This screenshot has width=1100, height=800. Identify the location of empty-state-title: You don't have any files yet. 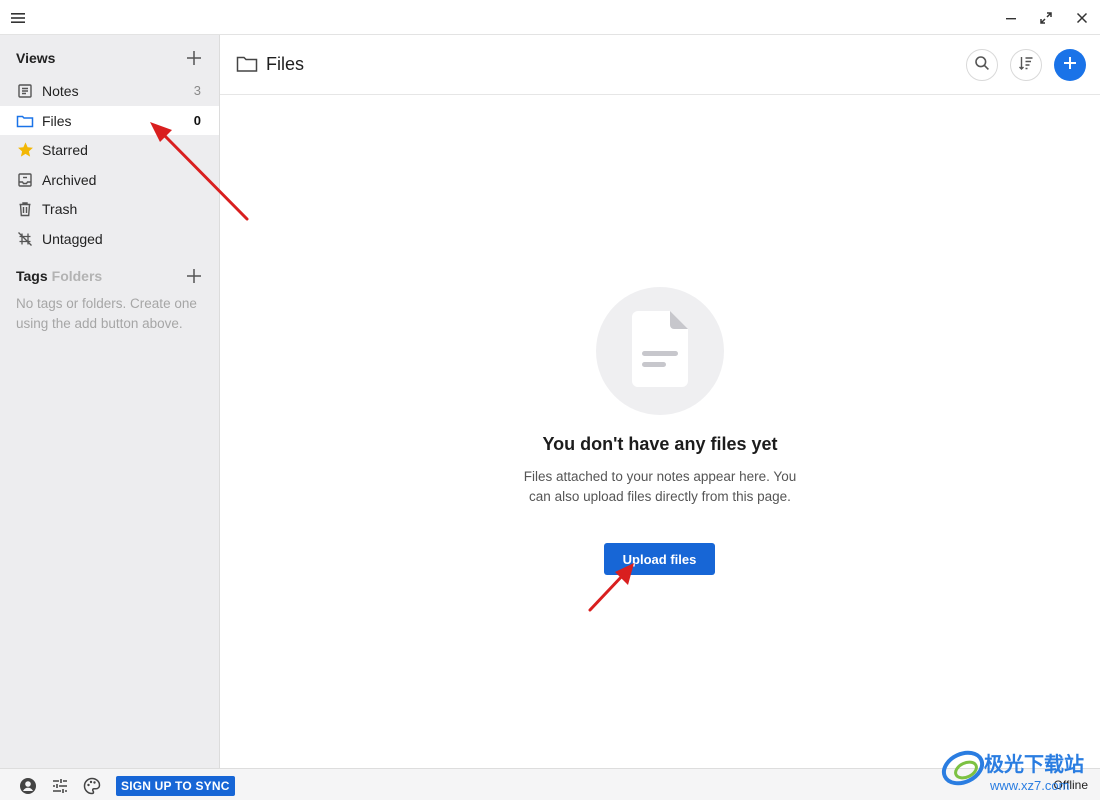
(660, 444).